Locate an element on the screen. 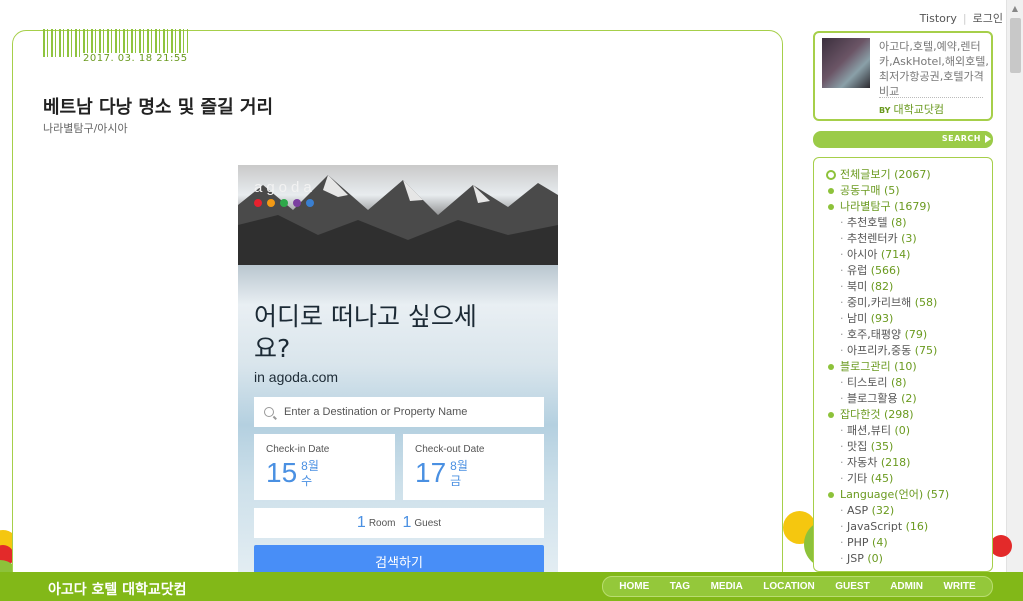 This screenshot has height=601, width=1023. category-count: (3) is located at coordinates (909, 238).